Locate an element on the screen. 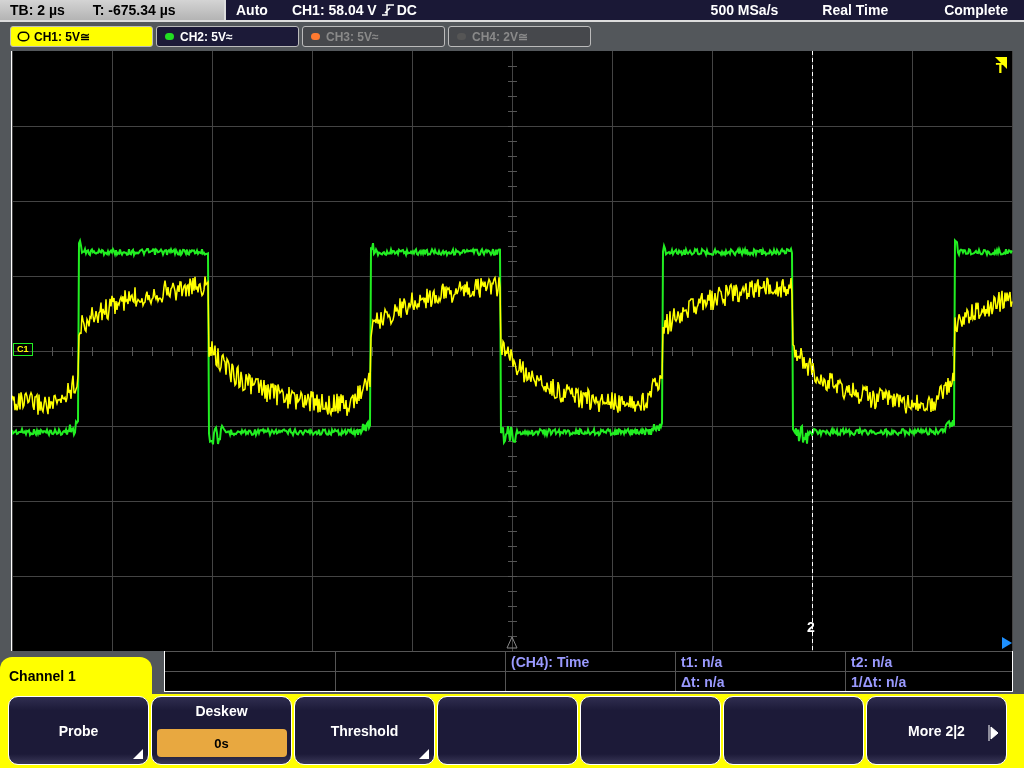  softkey-button: Threshold is located at coordinates (364, 730).